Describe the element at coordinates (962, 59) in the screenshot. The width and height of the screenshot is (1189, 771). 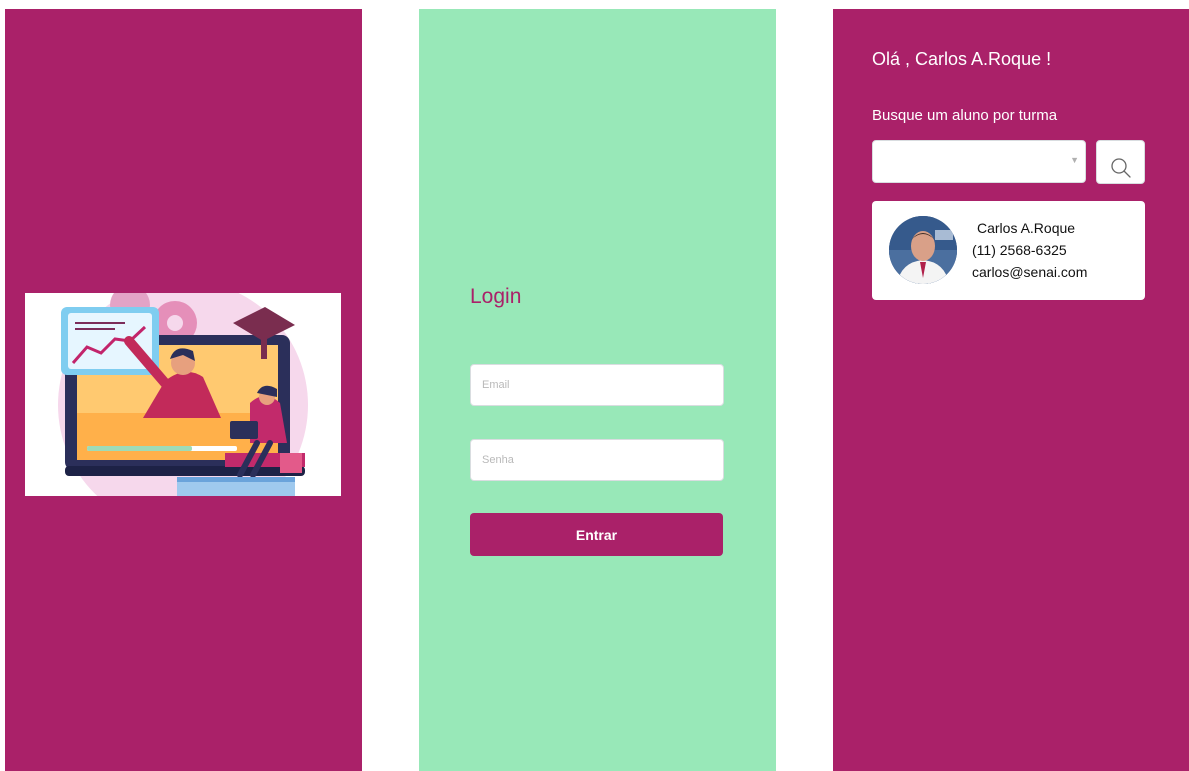
I see `greeting-text: Olá , Carlos A.Roque !` at that location.